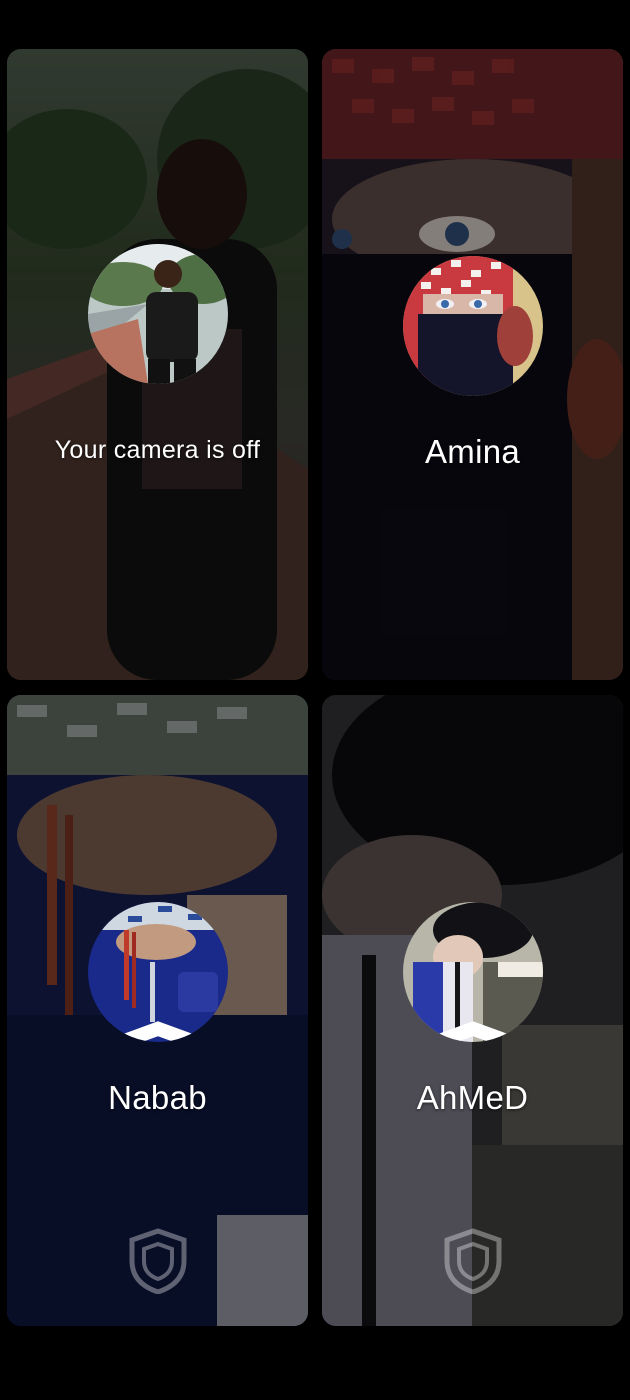 The width and height of the screenshot is (630, 1400). Describe the element at coordinates (157, 972) in the screenshot. I see `user-avatar-nabab` at that location.